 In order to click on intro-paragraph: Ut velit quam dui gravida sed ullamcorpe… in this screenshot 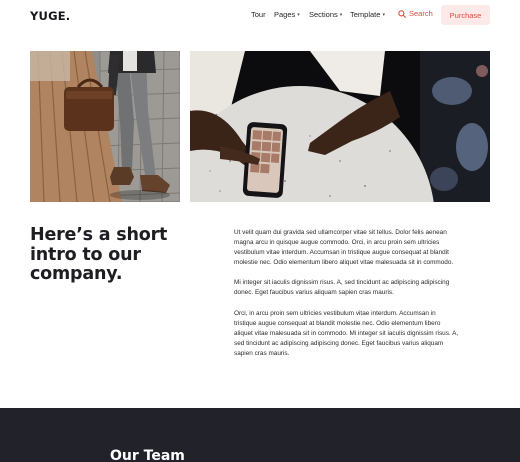, I will do `click(344, 248)`.